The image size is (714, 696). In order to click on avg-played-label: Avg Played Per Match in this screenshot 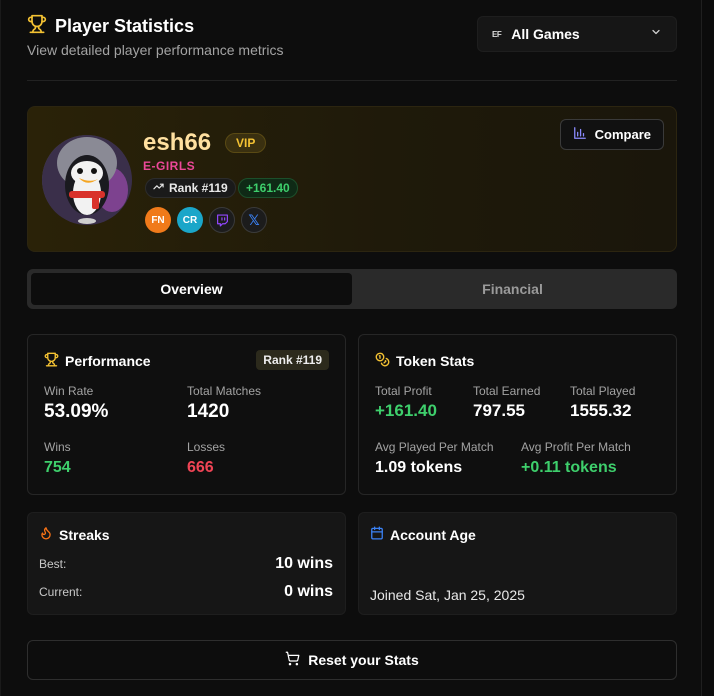, I will do `click(434, 447)`.